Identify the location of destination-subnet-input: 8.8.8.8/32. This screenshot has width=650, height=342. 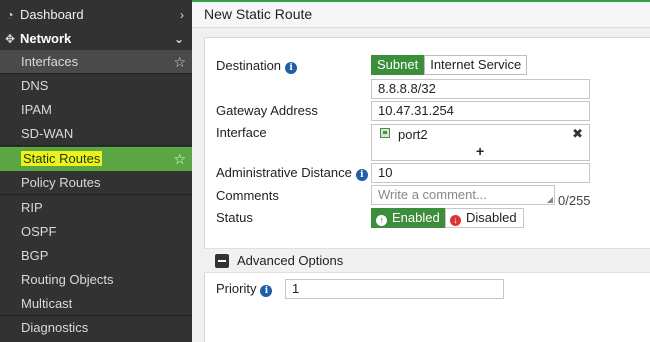
(480, 89).